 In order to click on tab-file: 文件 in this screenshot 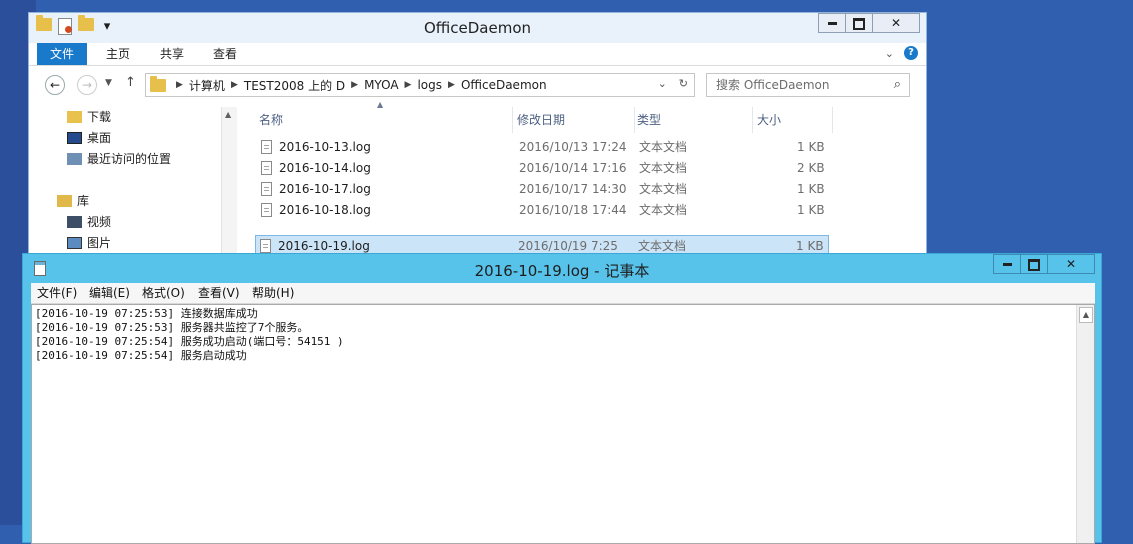, I will do `click(62, 54)`.